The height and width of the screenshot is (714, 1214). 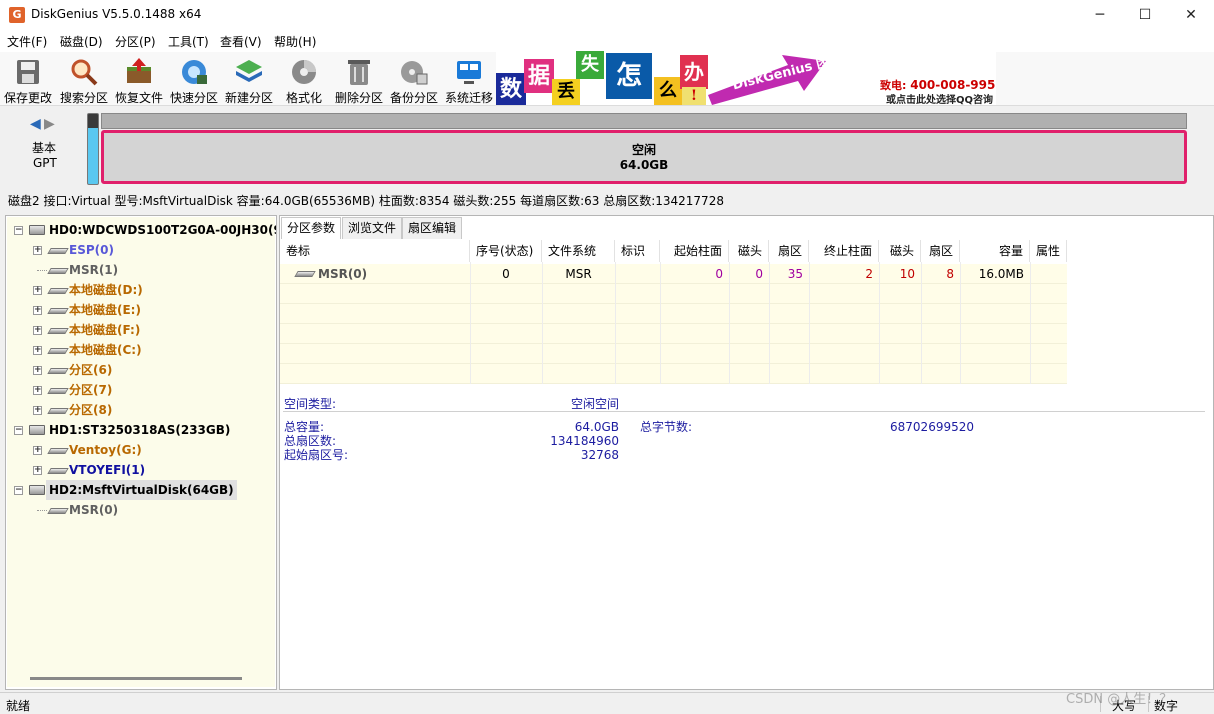 I want to click on status-bar: 就绪 大写 数字, so click(x=607, y=702).